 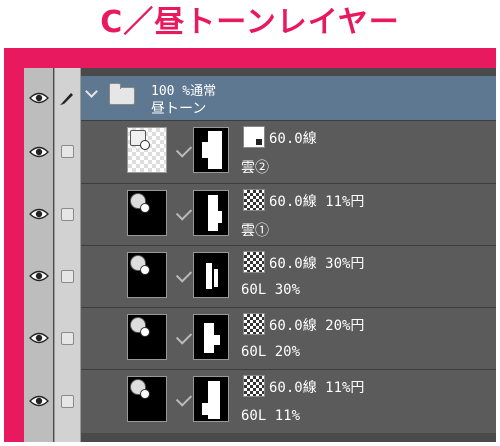 What do you see at coordinates (288, 98) in the screenshot?
I see `folder-content: 100 %通常 昼トーン` at bounding box center [288, 98].